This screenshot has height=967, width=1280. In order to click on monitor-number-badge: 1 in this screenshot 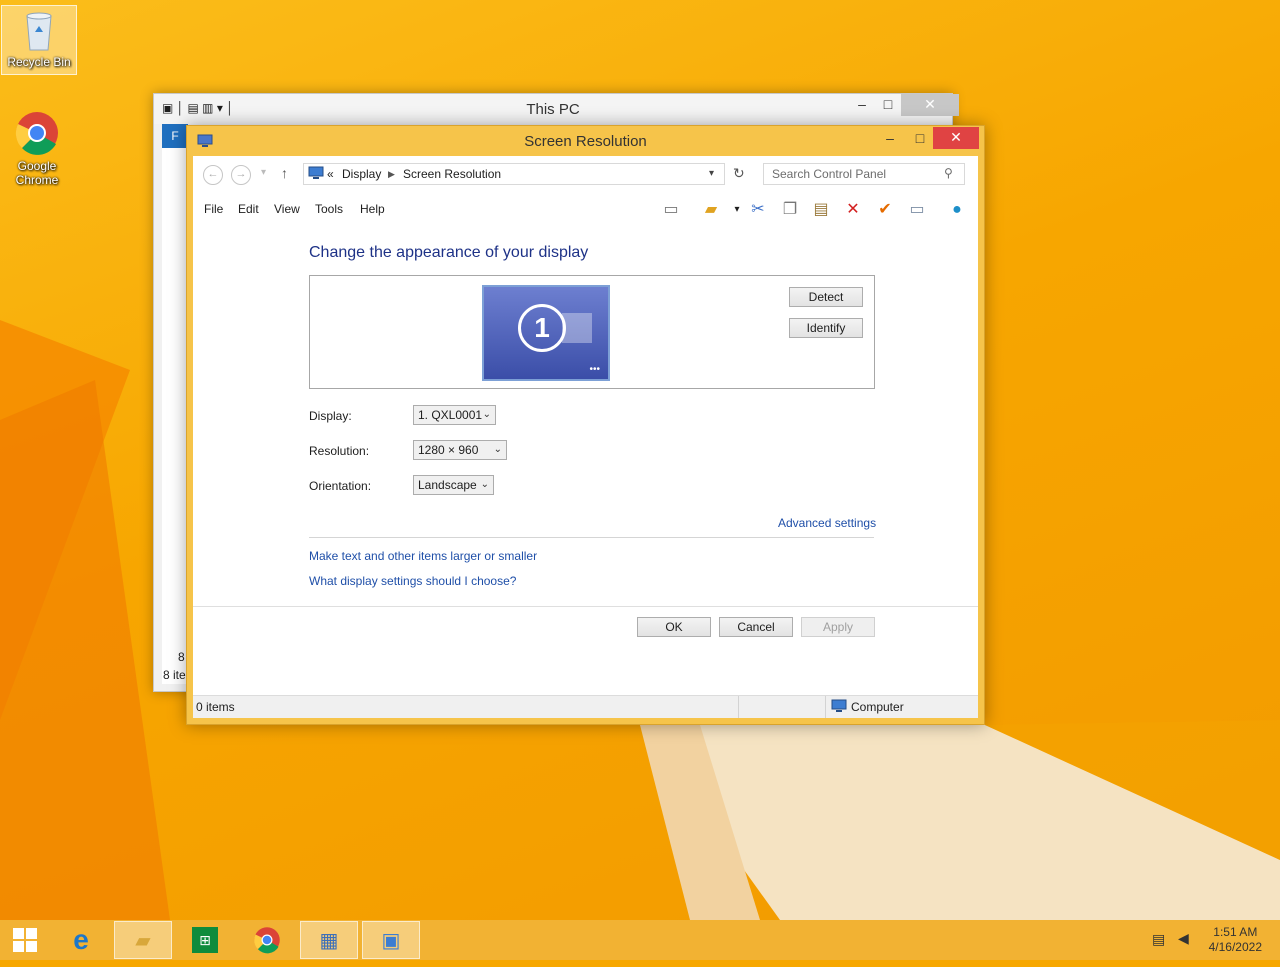, I will do `click(542, 328)`.